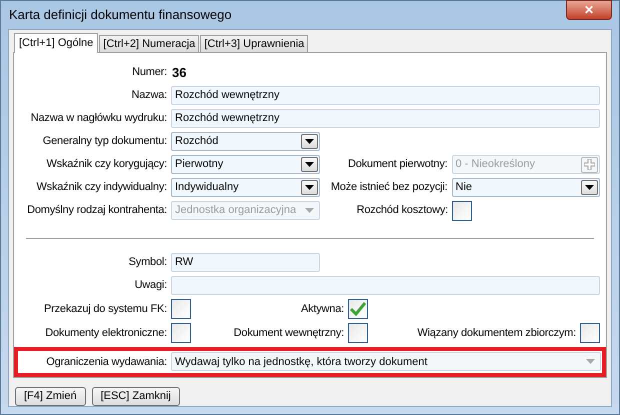  What do you see at coordinates (151, 286) in the screenshot?
I see `field-label: Uwagi:` at bounding box center [151, 286].